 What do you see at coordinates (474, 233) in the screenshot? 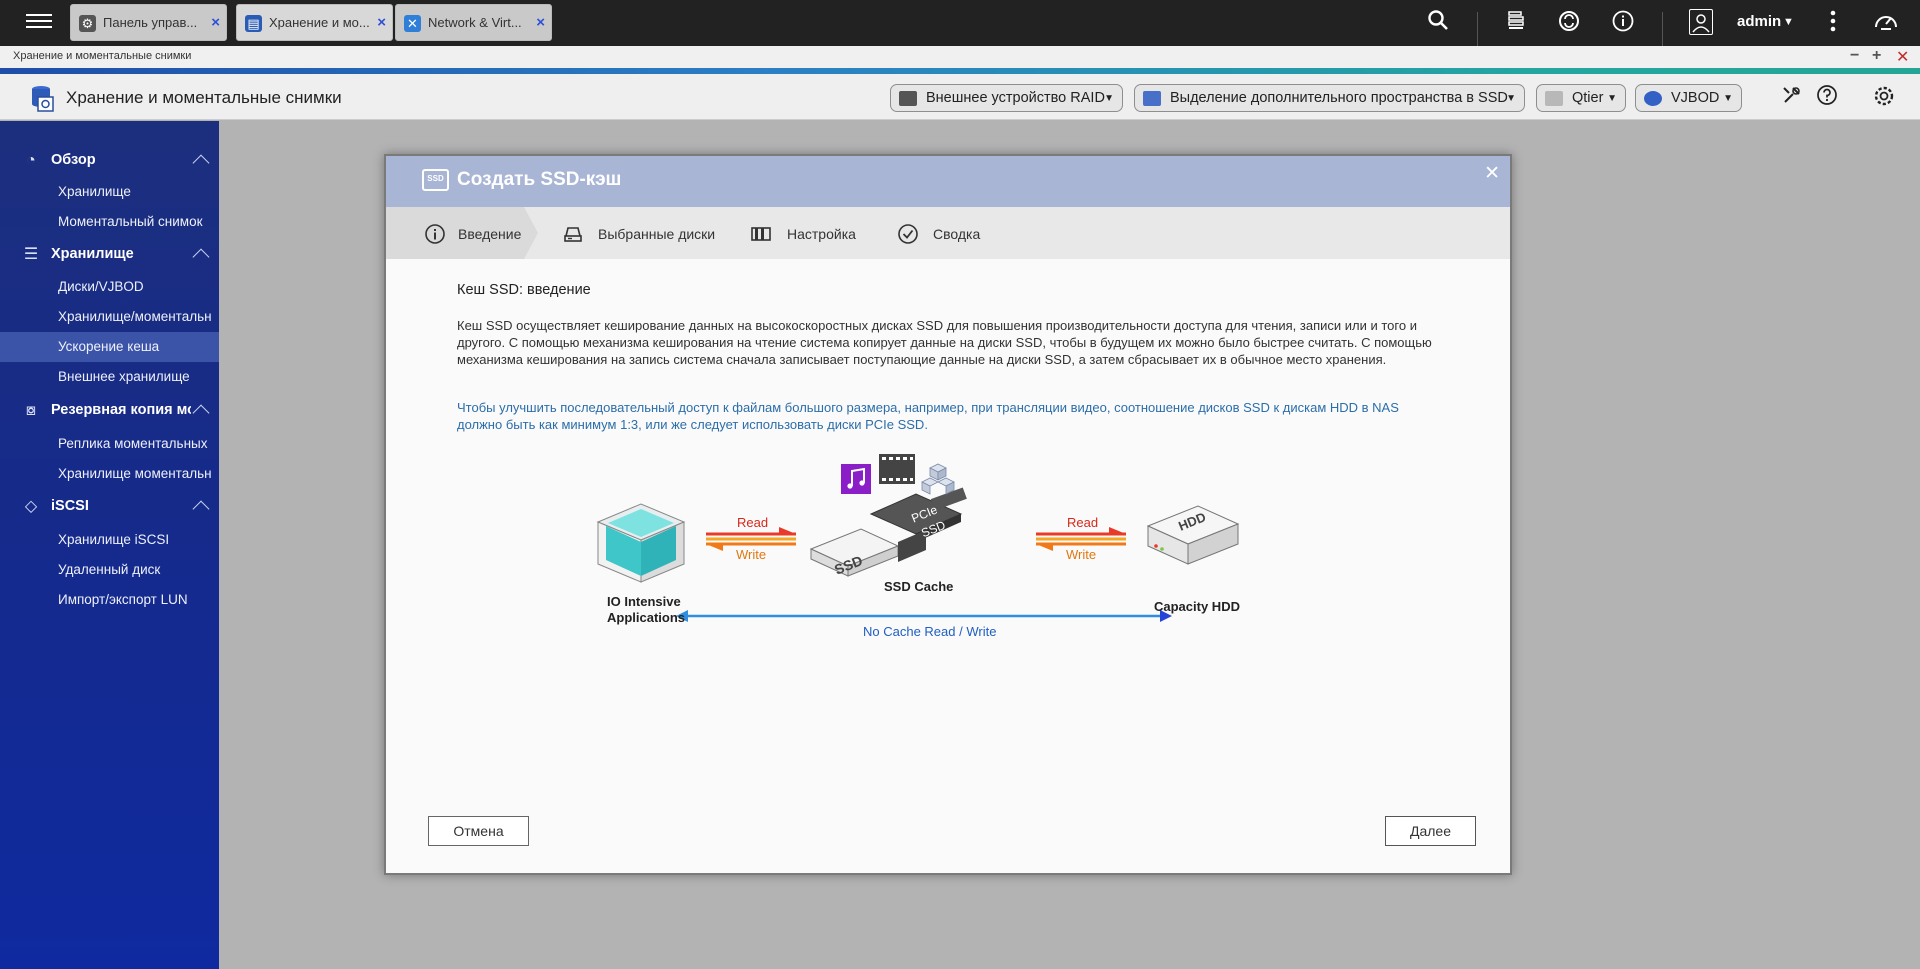
I see `step-intro: Введение` at bounding box center [474, 233].